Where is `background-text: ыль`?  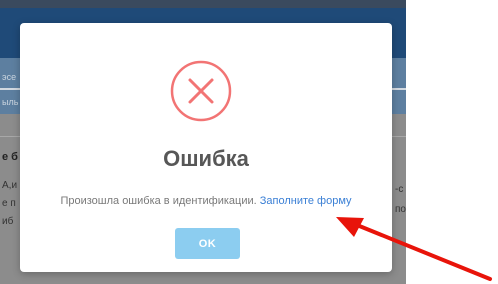 background-text: ыль is located at coordinates (10, 102).